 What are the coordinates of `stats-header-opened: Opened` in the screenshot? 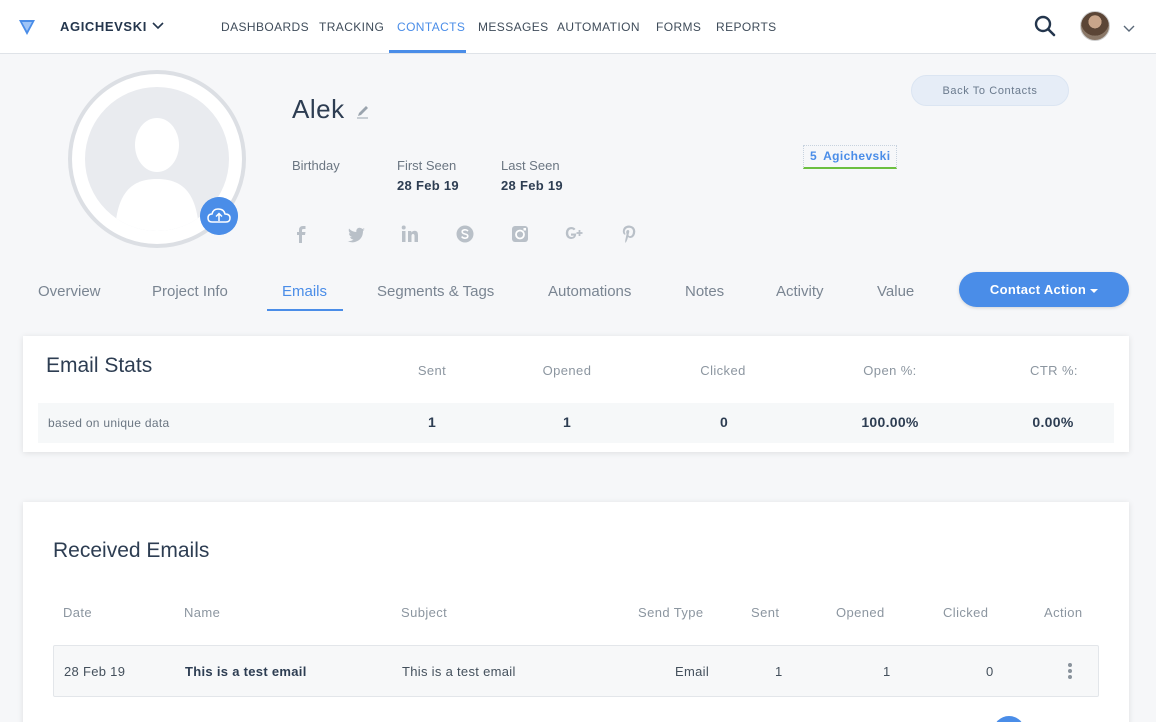 It's located at (567, 370).